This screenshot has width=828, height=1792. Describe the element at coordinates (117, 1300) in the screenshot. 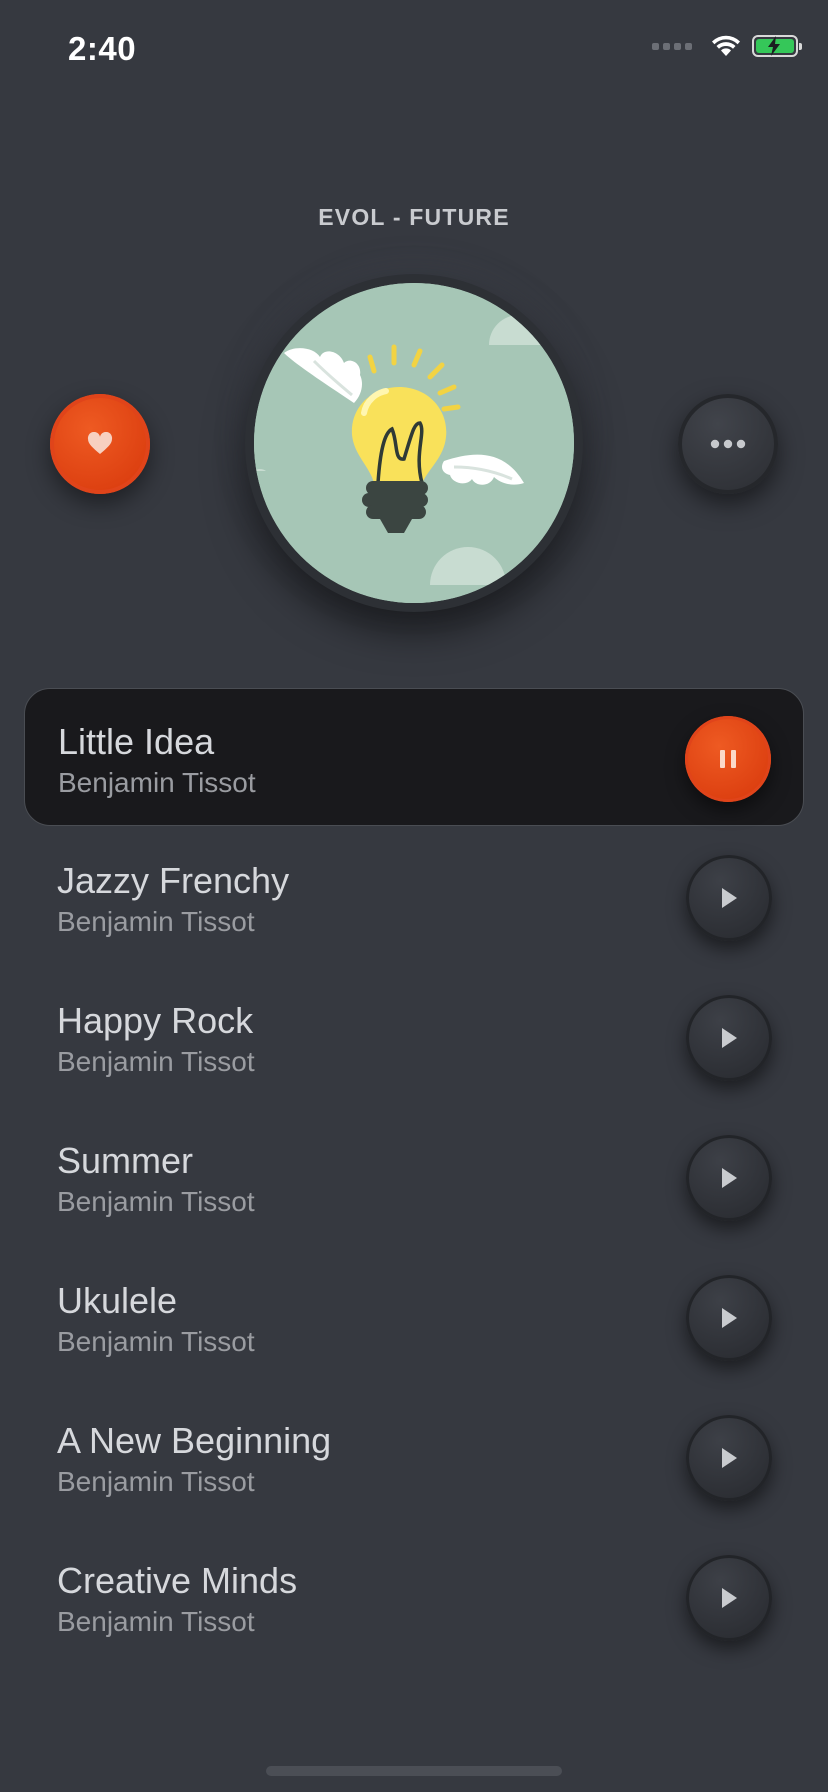

I see `track-title: Ukulele` at that location.